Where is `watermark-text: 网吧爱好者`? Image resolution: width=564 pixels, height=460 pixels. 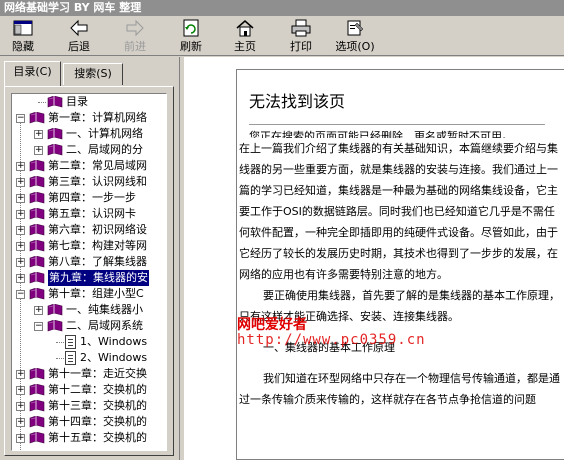
watermark-text: 网吧爱好者 is located at coordinates (272, 325).